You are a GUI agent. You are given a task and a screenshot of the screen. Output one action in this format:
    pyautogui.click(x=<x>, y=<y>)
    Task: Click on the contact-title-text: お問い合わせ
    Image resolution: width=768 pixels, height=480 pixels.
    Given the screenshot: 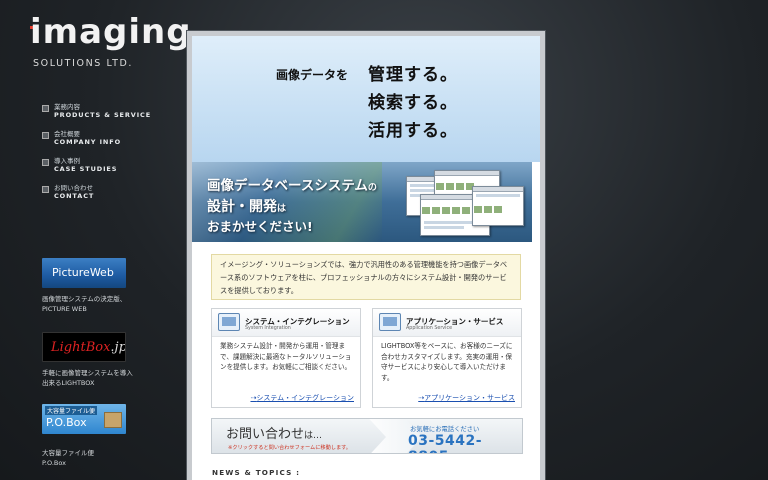 What is the action you would take?
    pyautogui.click(x=265, y=434)
    